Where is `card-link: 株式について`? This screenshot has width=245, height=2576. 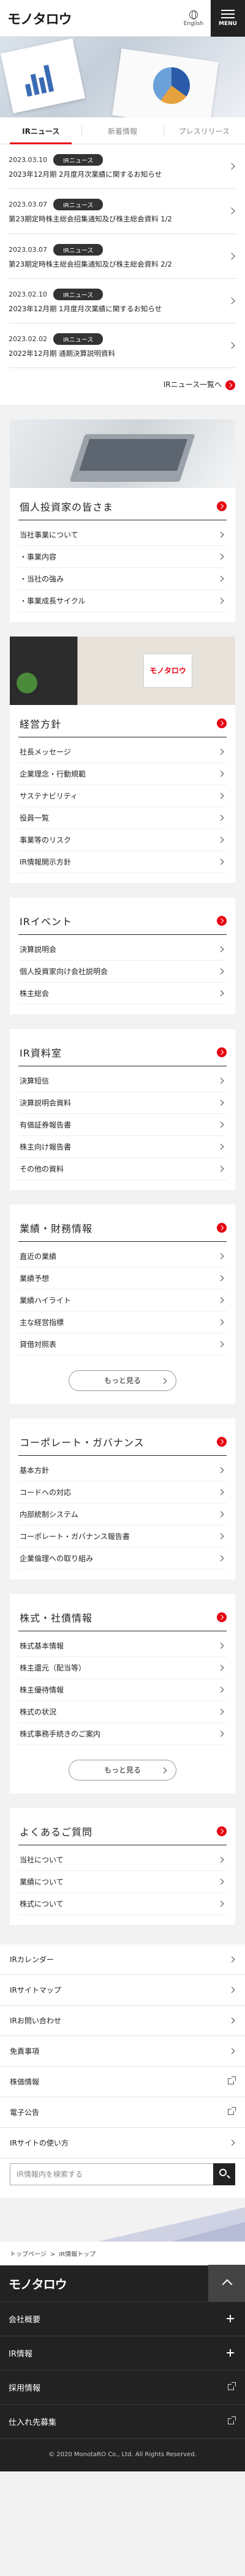
card-link: 株式について is located at coordinates (123, 1904).